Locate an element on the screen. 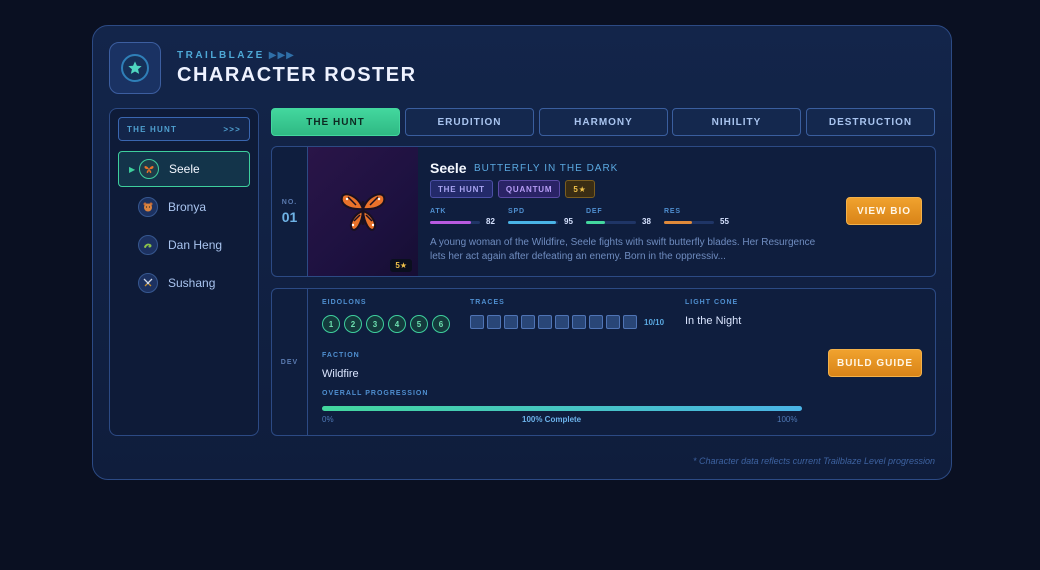 This screenshot has width=1040, height=570. character-stats: ATK 82 SPD 95 DEF 38 RES 55 is located at coordinates (586, 218).